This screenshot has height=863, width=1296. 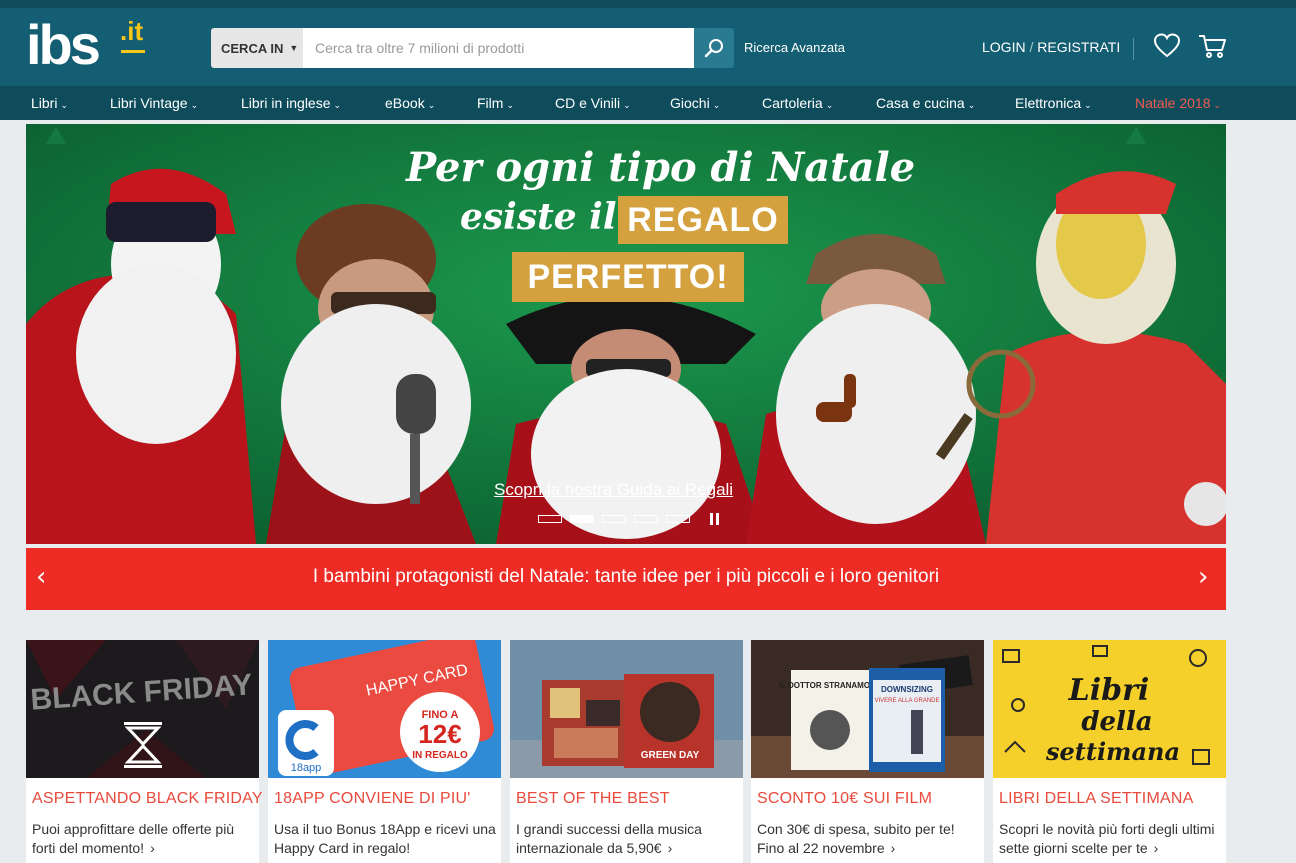 What do you see at coordinates (132, 31) in the screenshot?
I see `logo-tld: .it` at bounding box center [132, 31].